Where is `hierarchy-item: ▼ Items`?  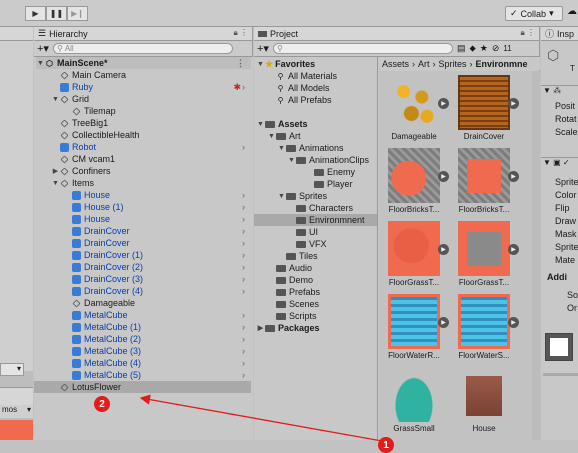 hierarchy-item: ▼ Items is located at coordinates (142, 183).